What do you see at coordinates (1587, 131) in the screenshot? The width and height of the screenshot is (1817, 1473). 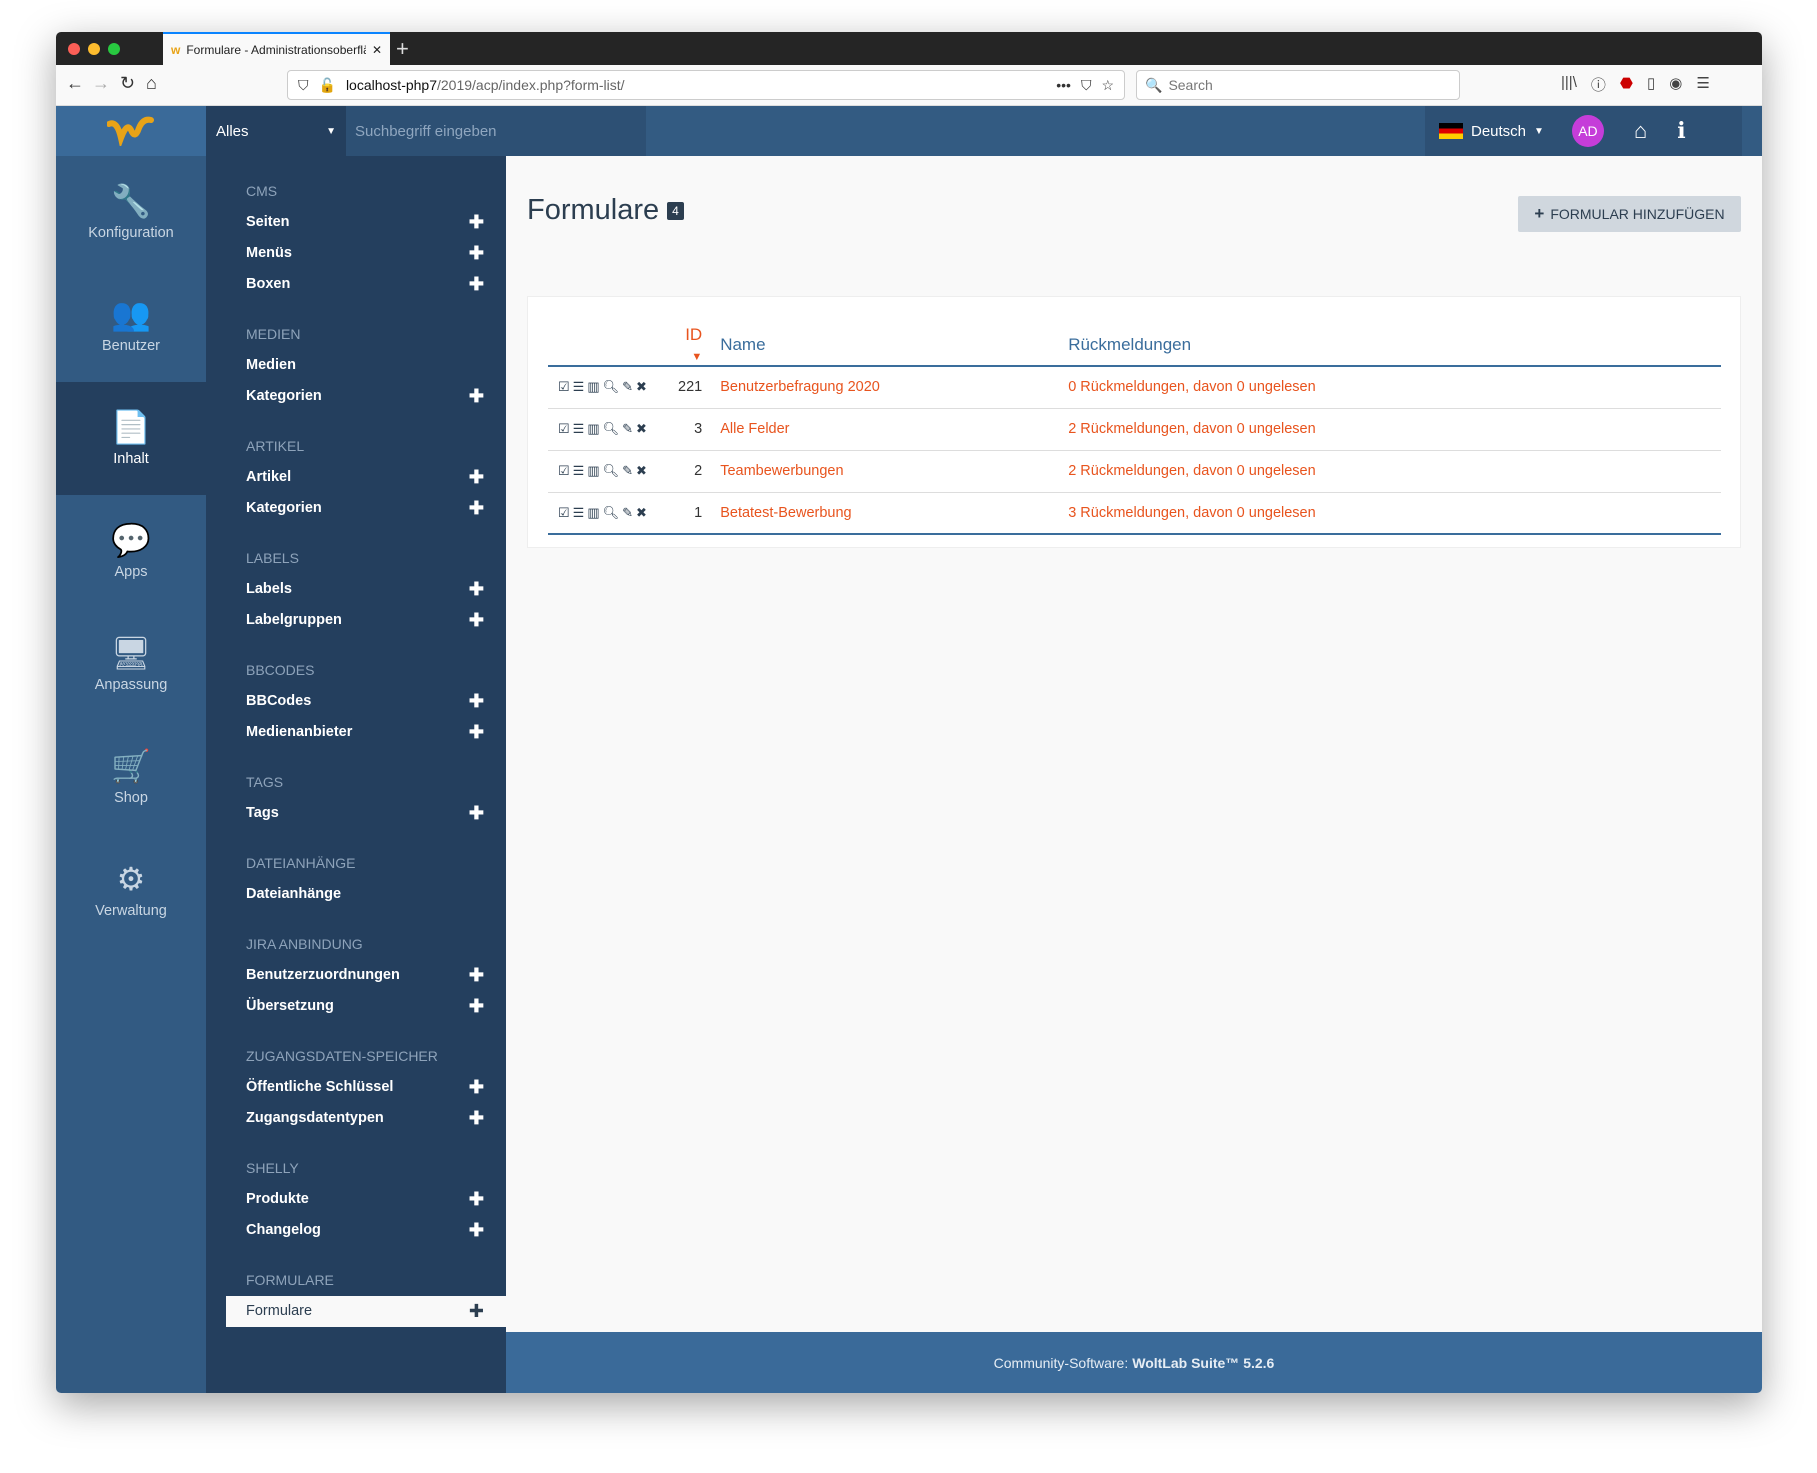 I see `avatar: AD` at bounding box center [1587, 131].